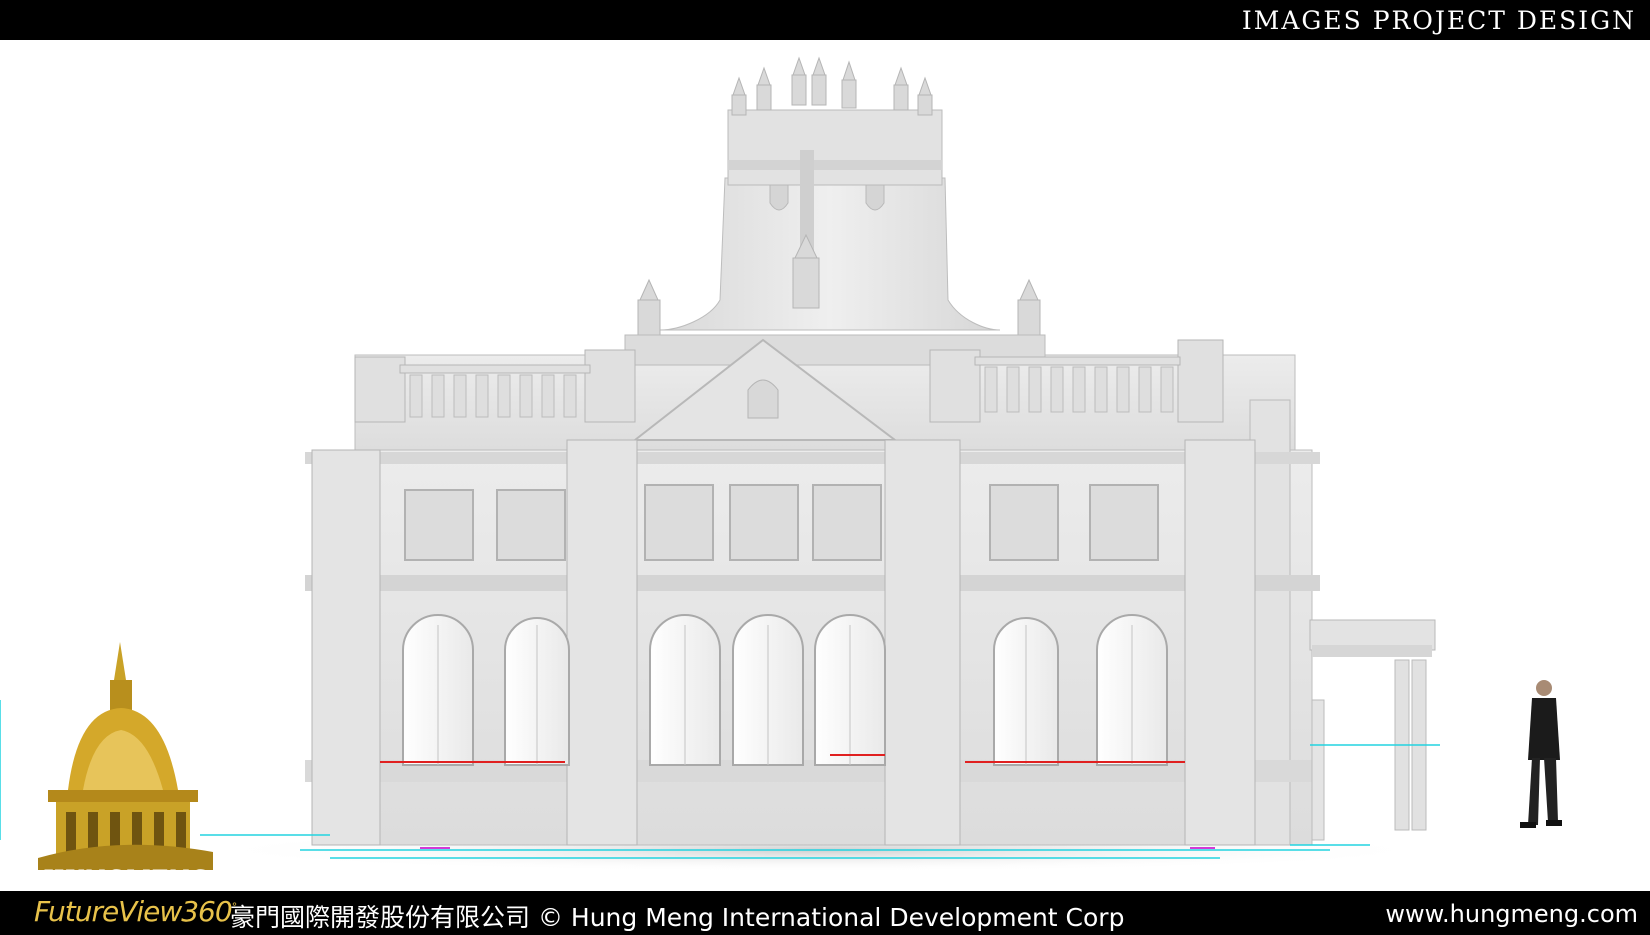 This screenshot has width=1650, height=935. I want to click on dome-logo-icon, so click(125, 756).